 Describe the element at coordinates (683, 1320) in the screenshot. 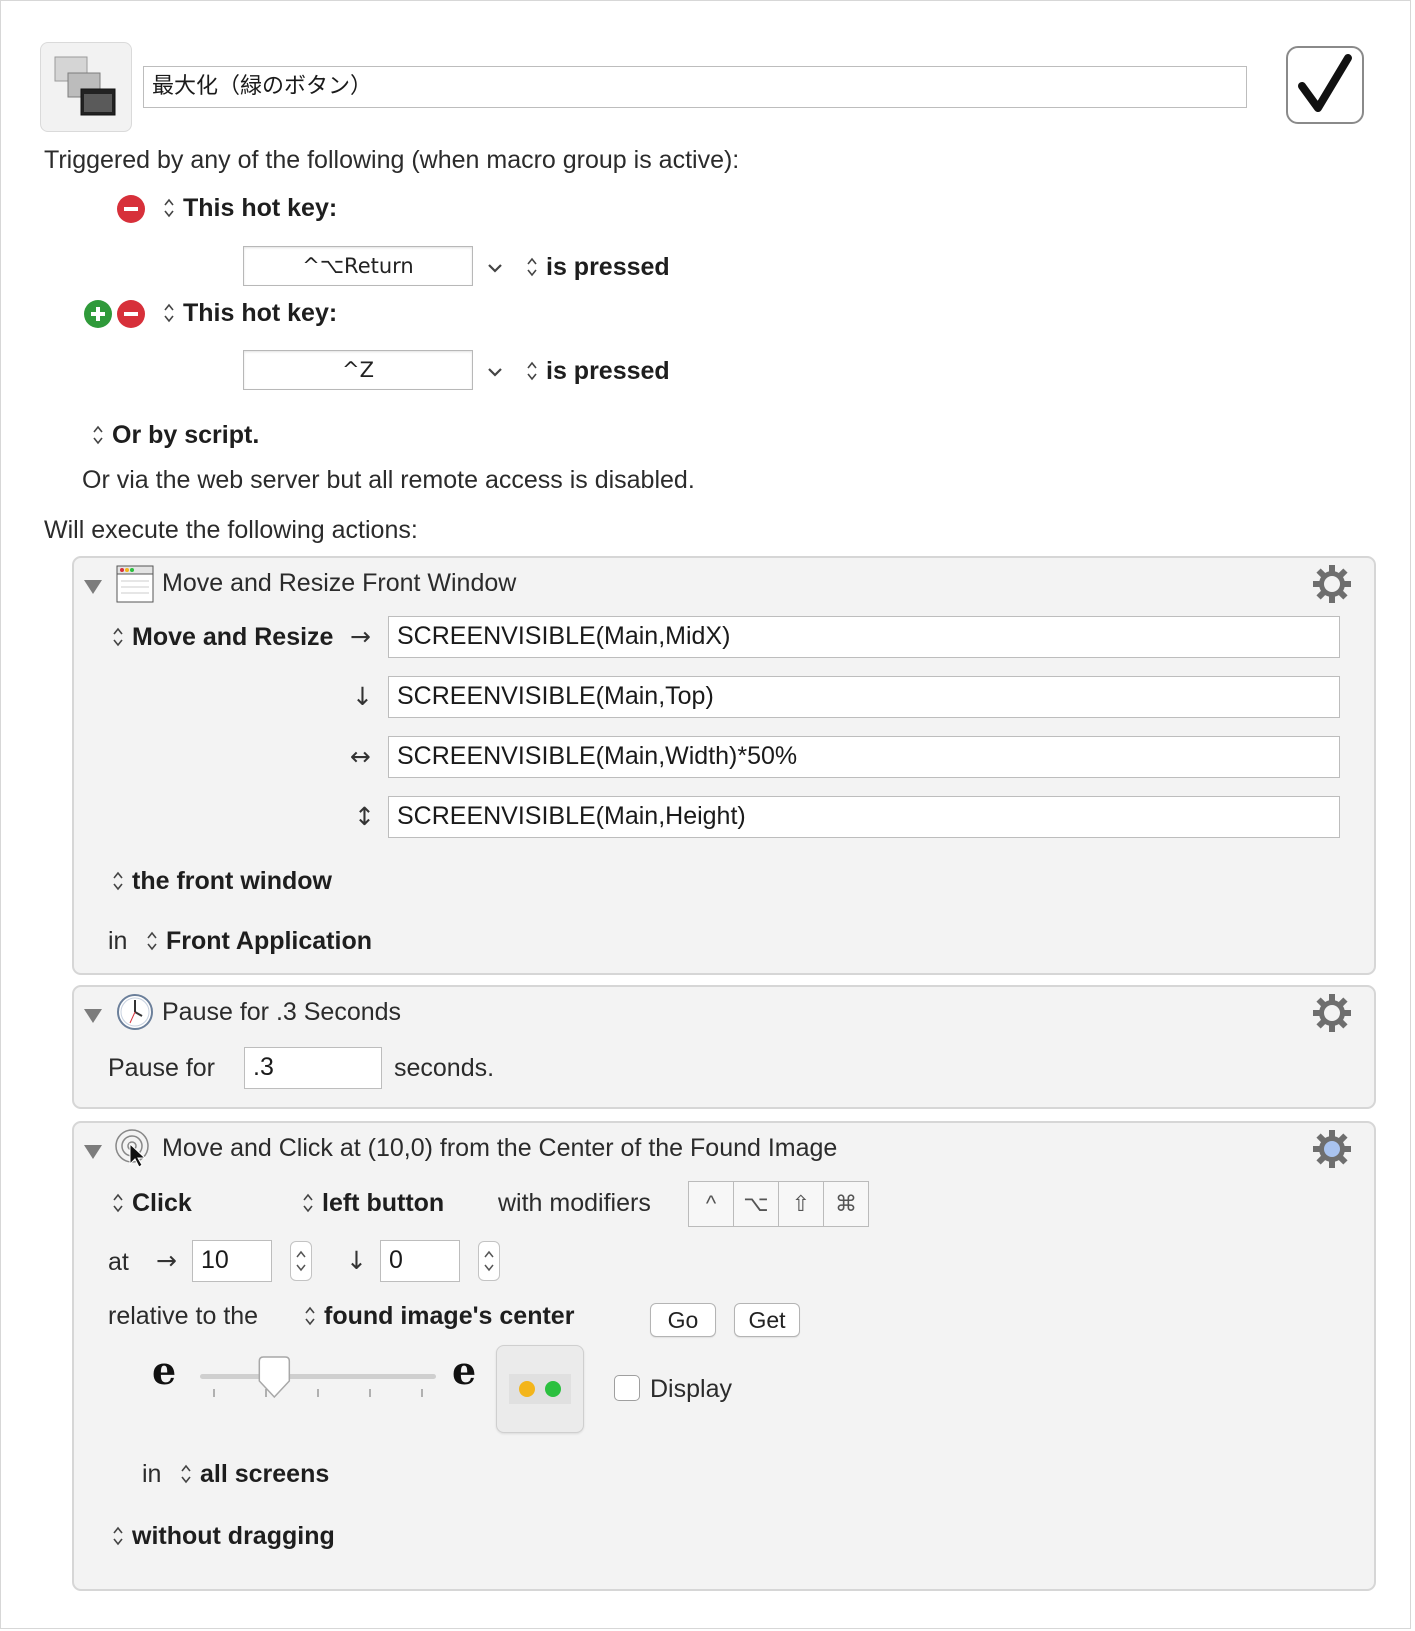

I see `go-button: Go` at that location.